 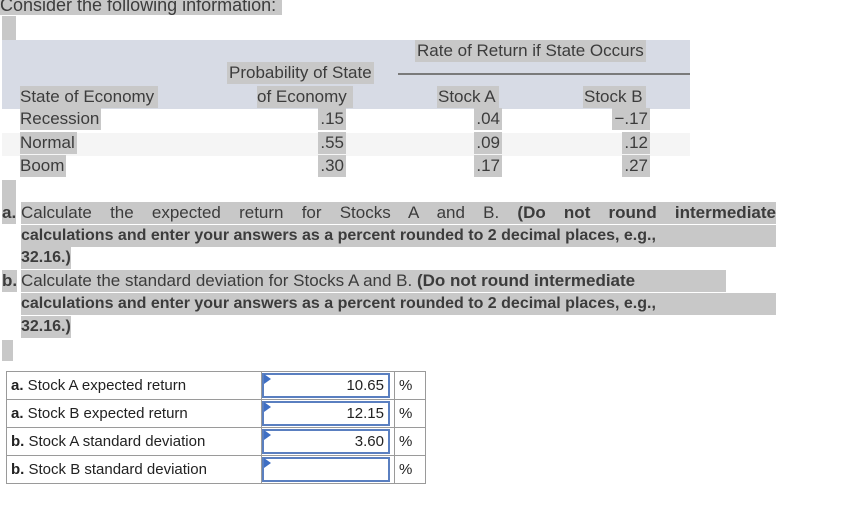 I want to click on answer-row: b. Stock B standard deviation %, so click(x=216, y=469).